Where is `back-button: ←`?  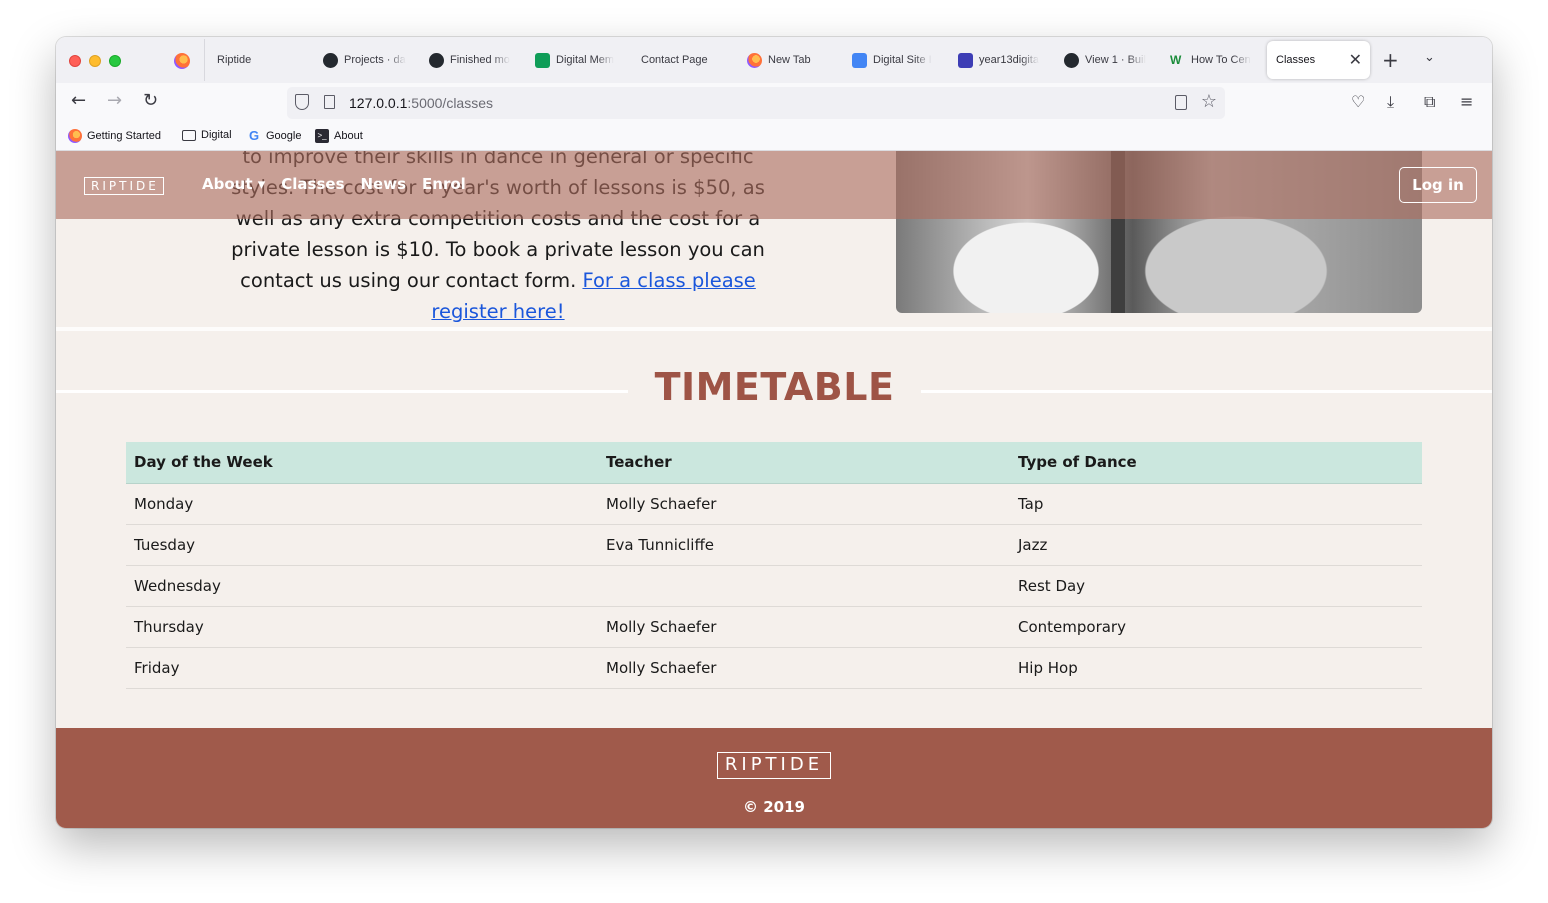 back-button: ← is located at coordinates (78, 101).